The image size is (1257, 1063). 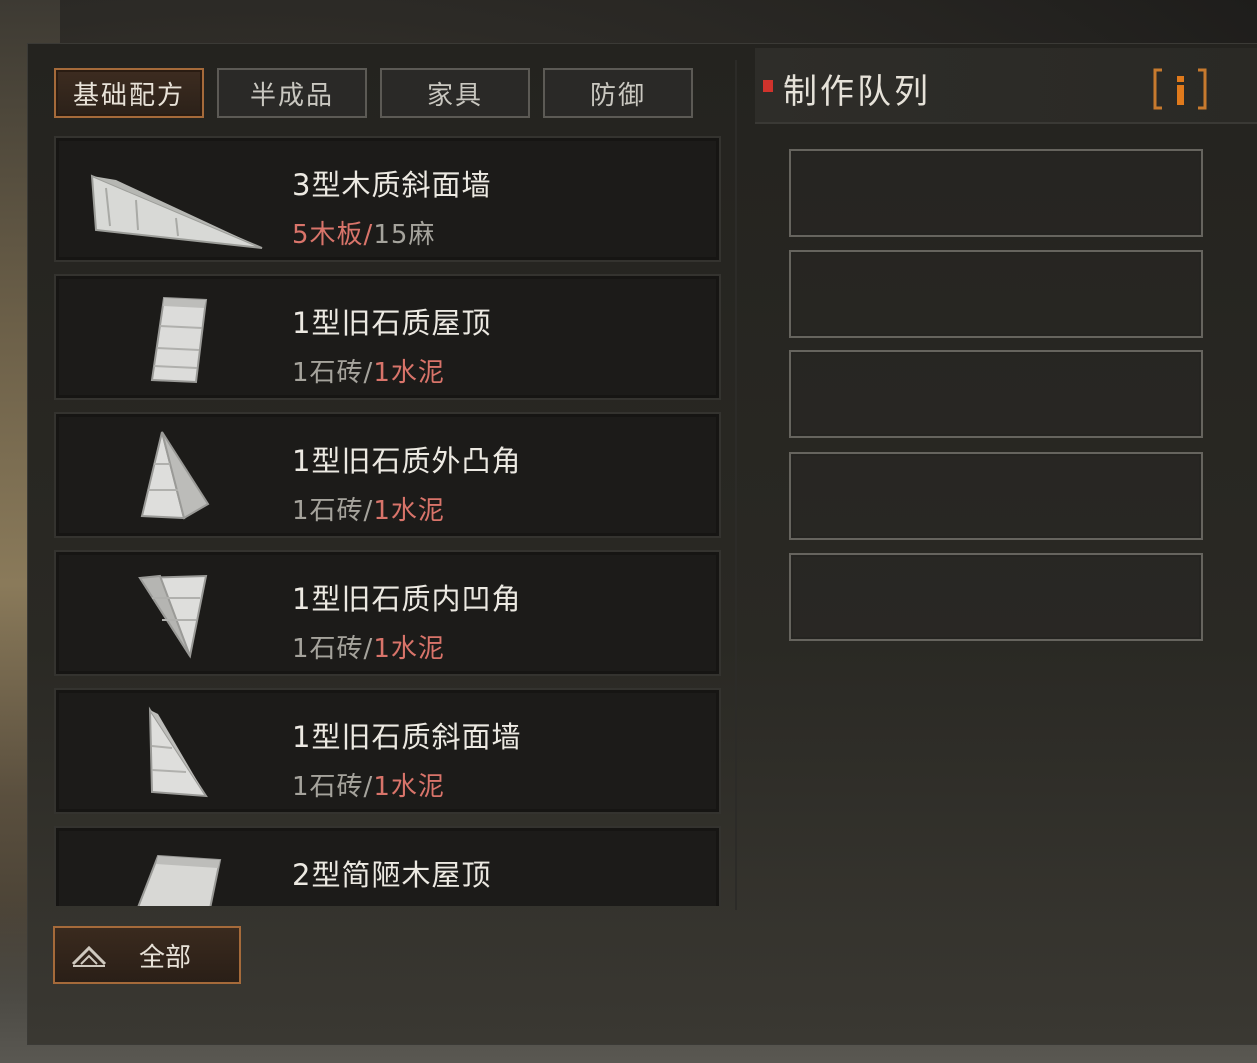 I want to click on recipe-item: 1型旧石质斜面墙 1石砖/1水泥, so click(x=387, y=751).